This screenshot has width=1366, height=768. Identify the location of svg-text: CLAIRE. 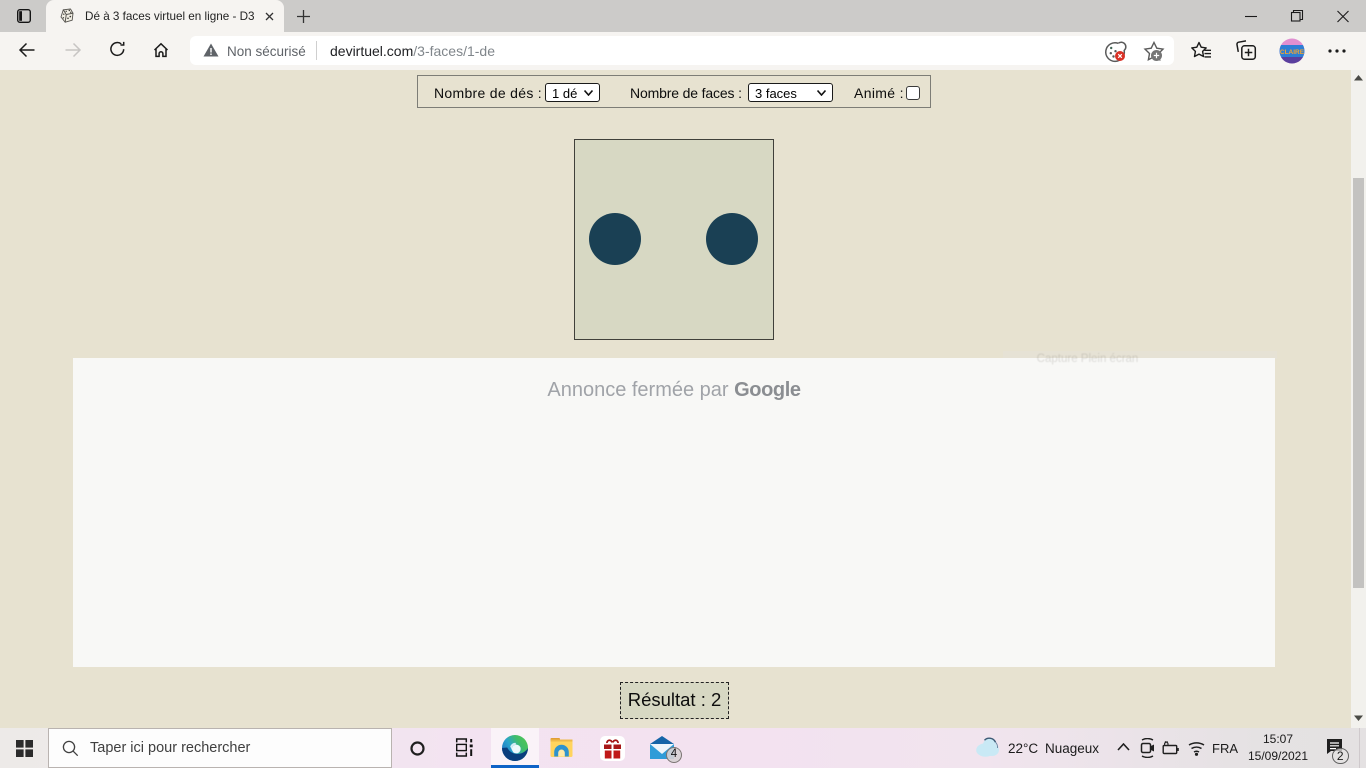
(1292, 52).